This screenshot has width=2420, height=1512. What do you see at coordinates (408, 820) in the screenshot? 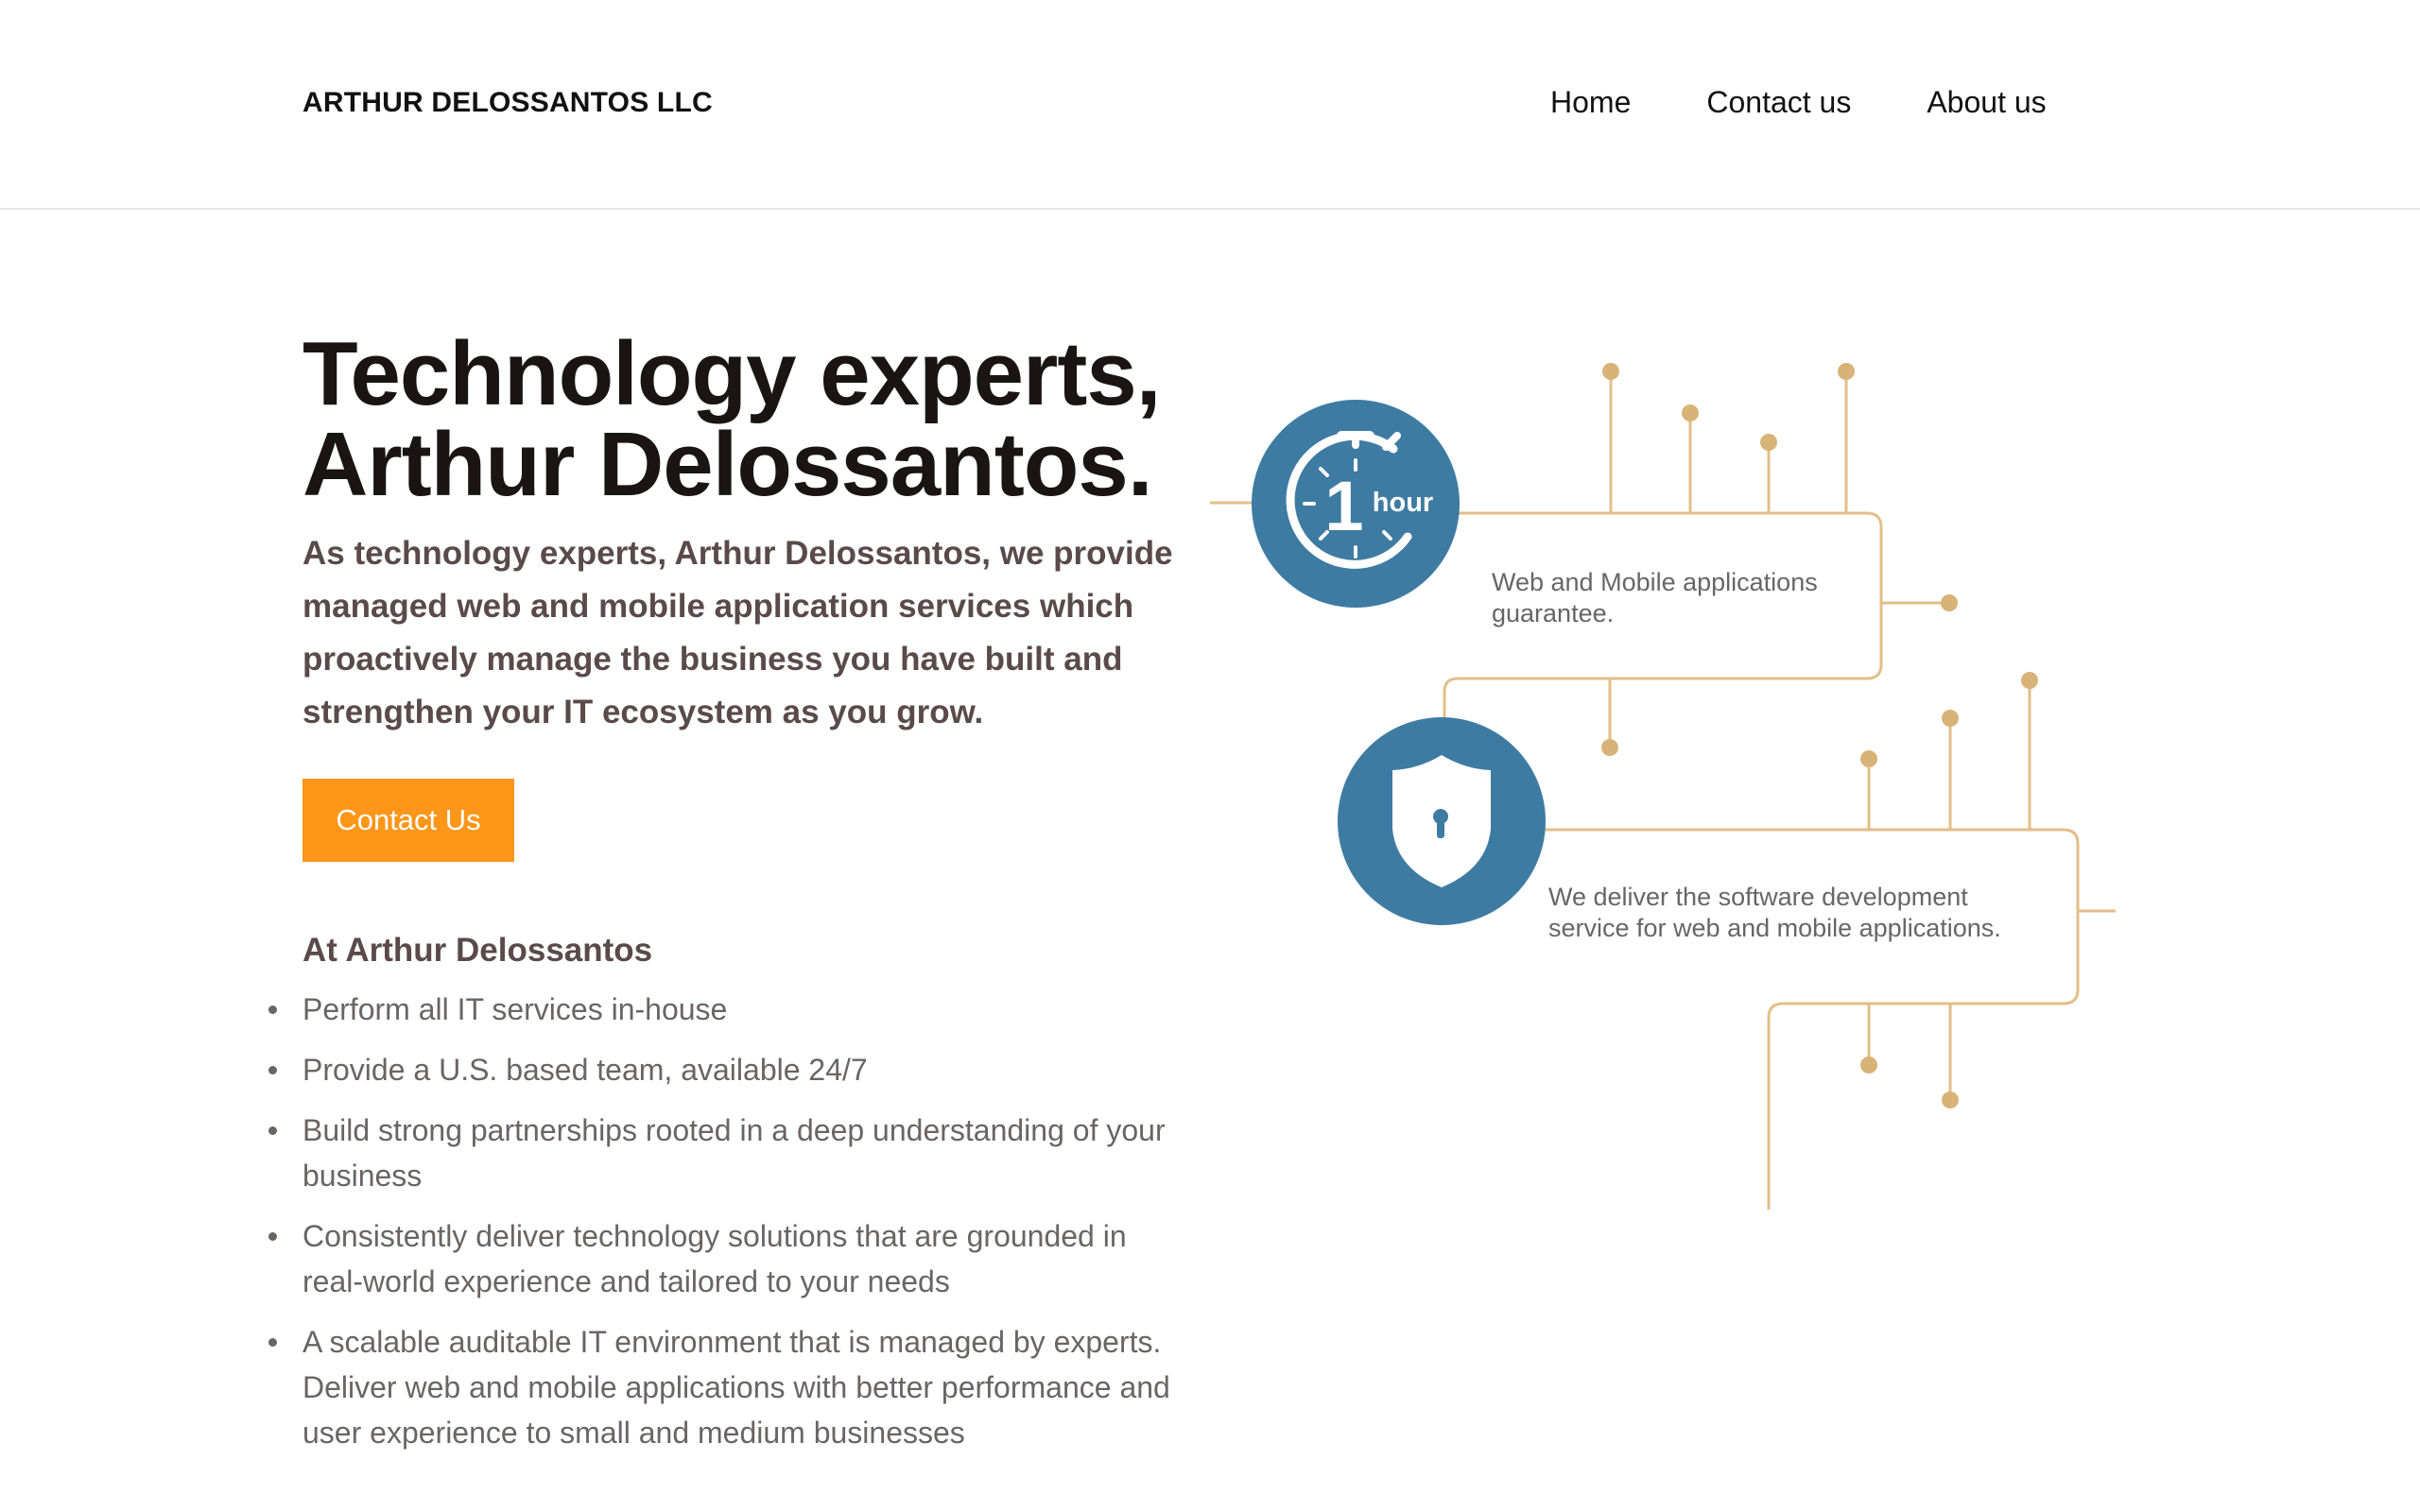
I see `contact-us-button: Contact Us` at bounding box center [408, 820].